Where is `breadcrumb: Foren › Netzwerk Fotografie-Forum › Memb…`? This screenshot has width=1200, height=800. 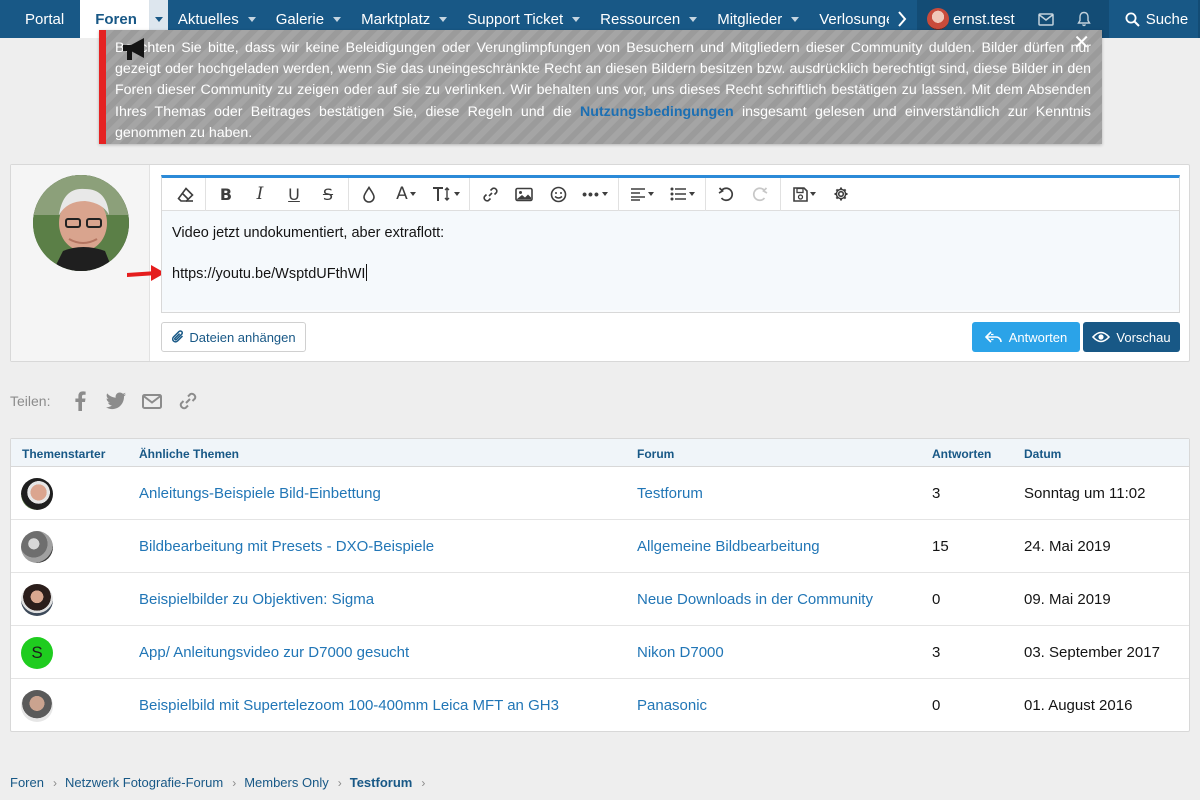 breadcrumb: Foren › Netzwerk Fotografie-Forum › Memb… is located at coordinates (221, 782).